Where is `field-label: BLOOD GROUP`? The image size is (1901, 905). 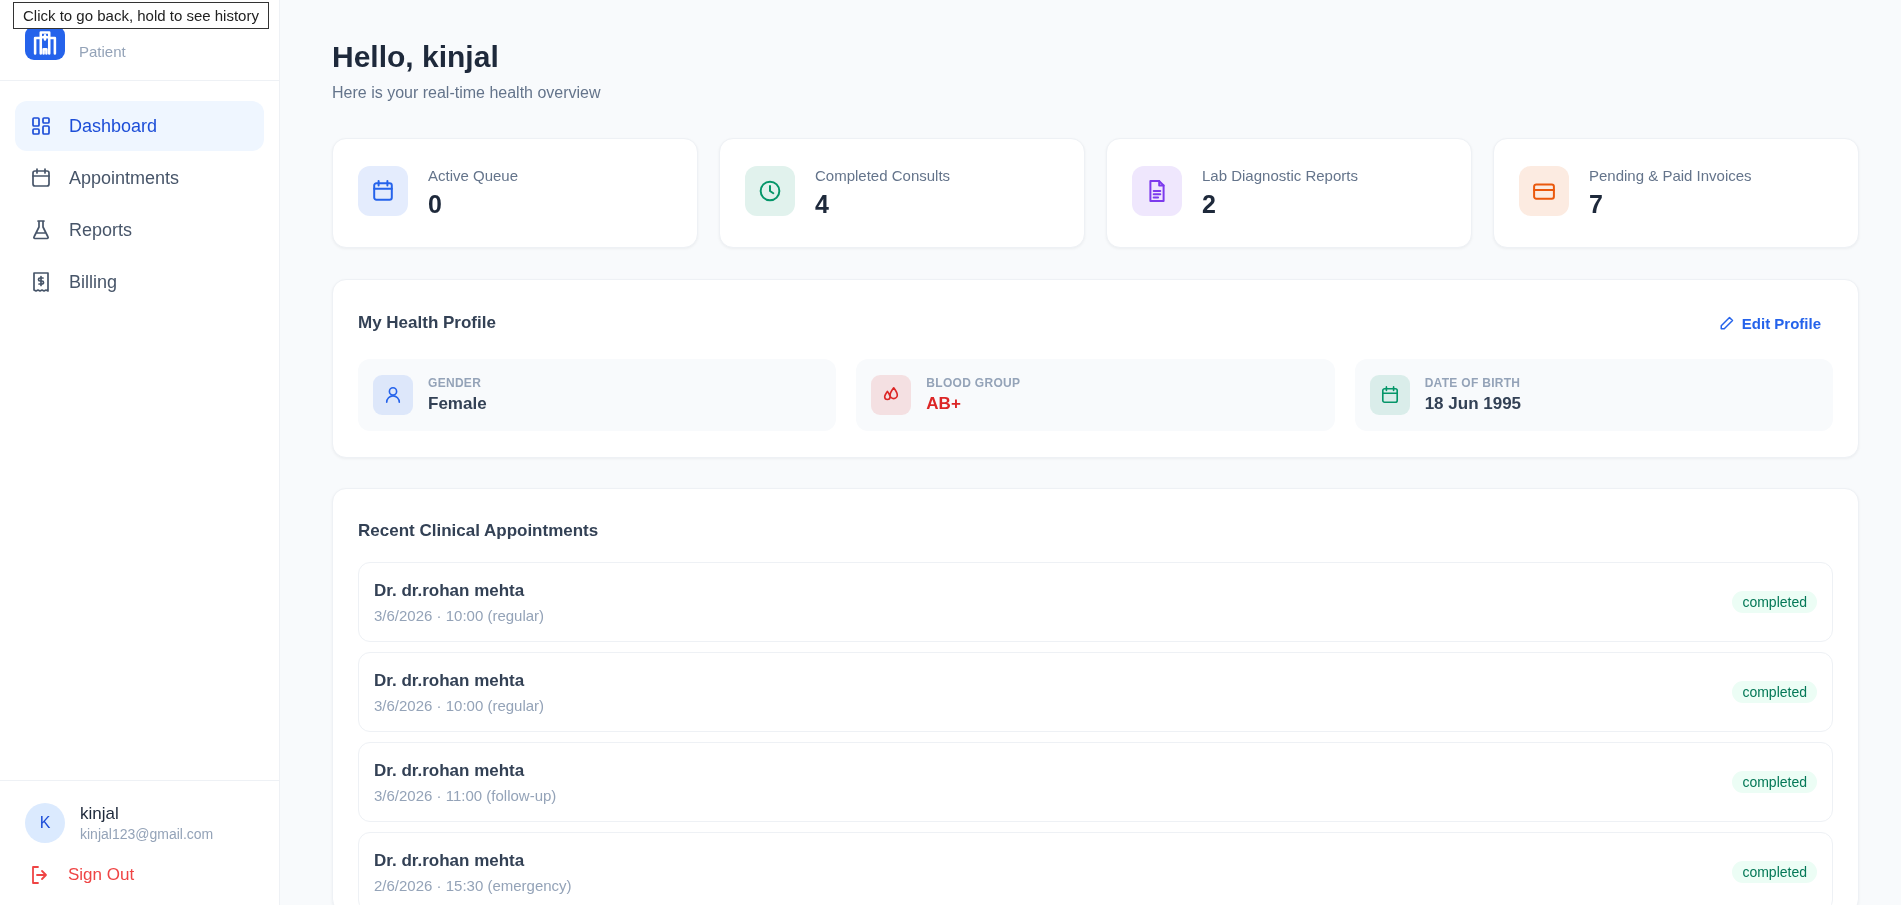 field-label: BLOOD GROUP is located at coordinates (973, 383).